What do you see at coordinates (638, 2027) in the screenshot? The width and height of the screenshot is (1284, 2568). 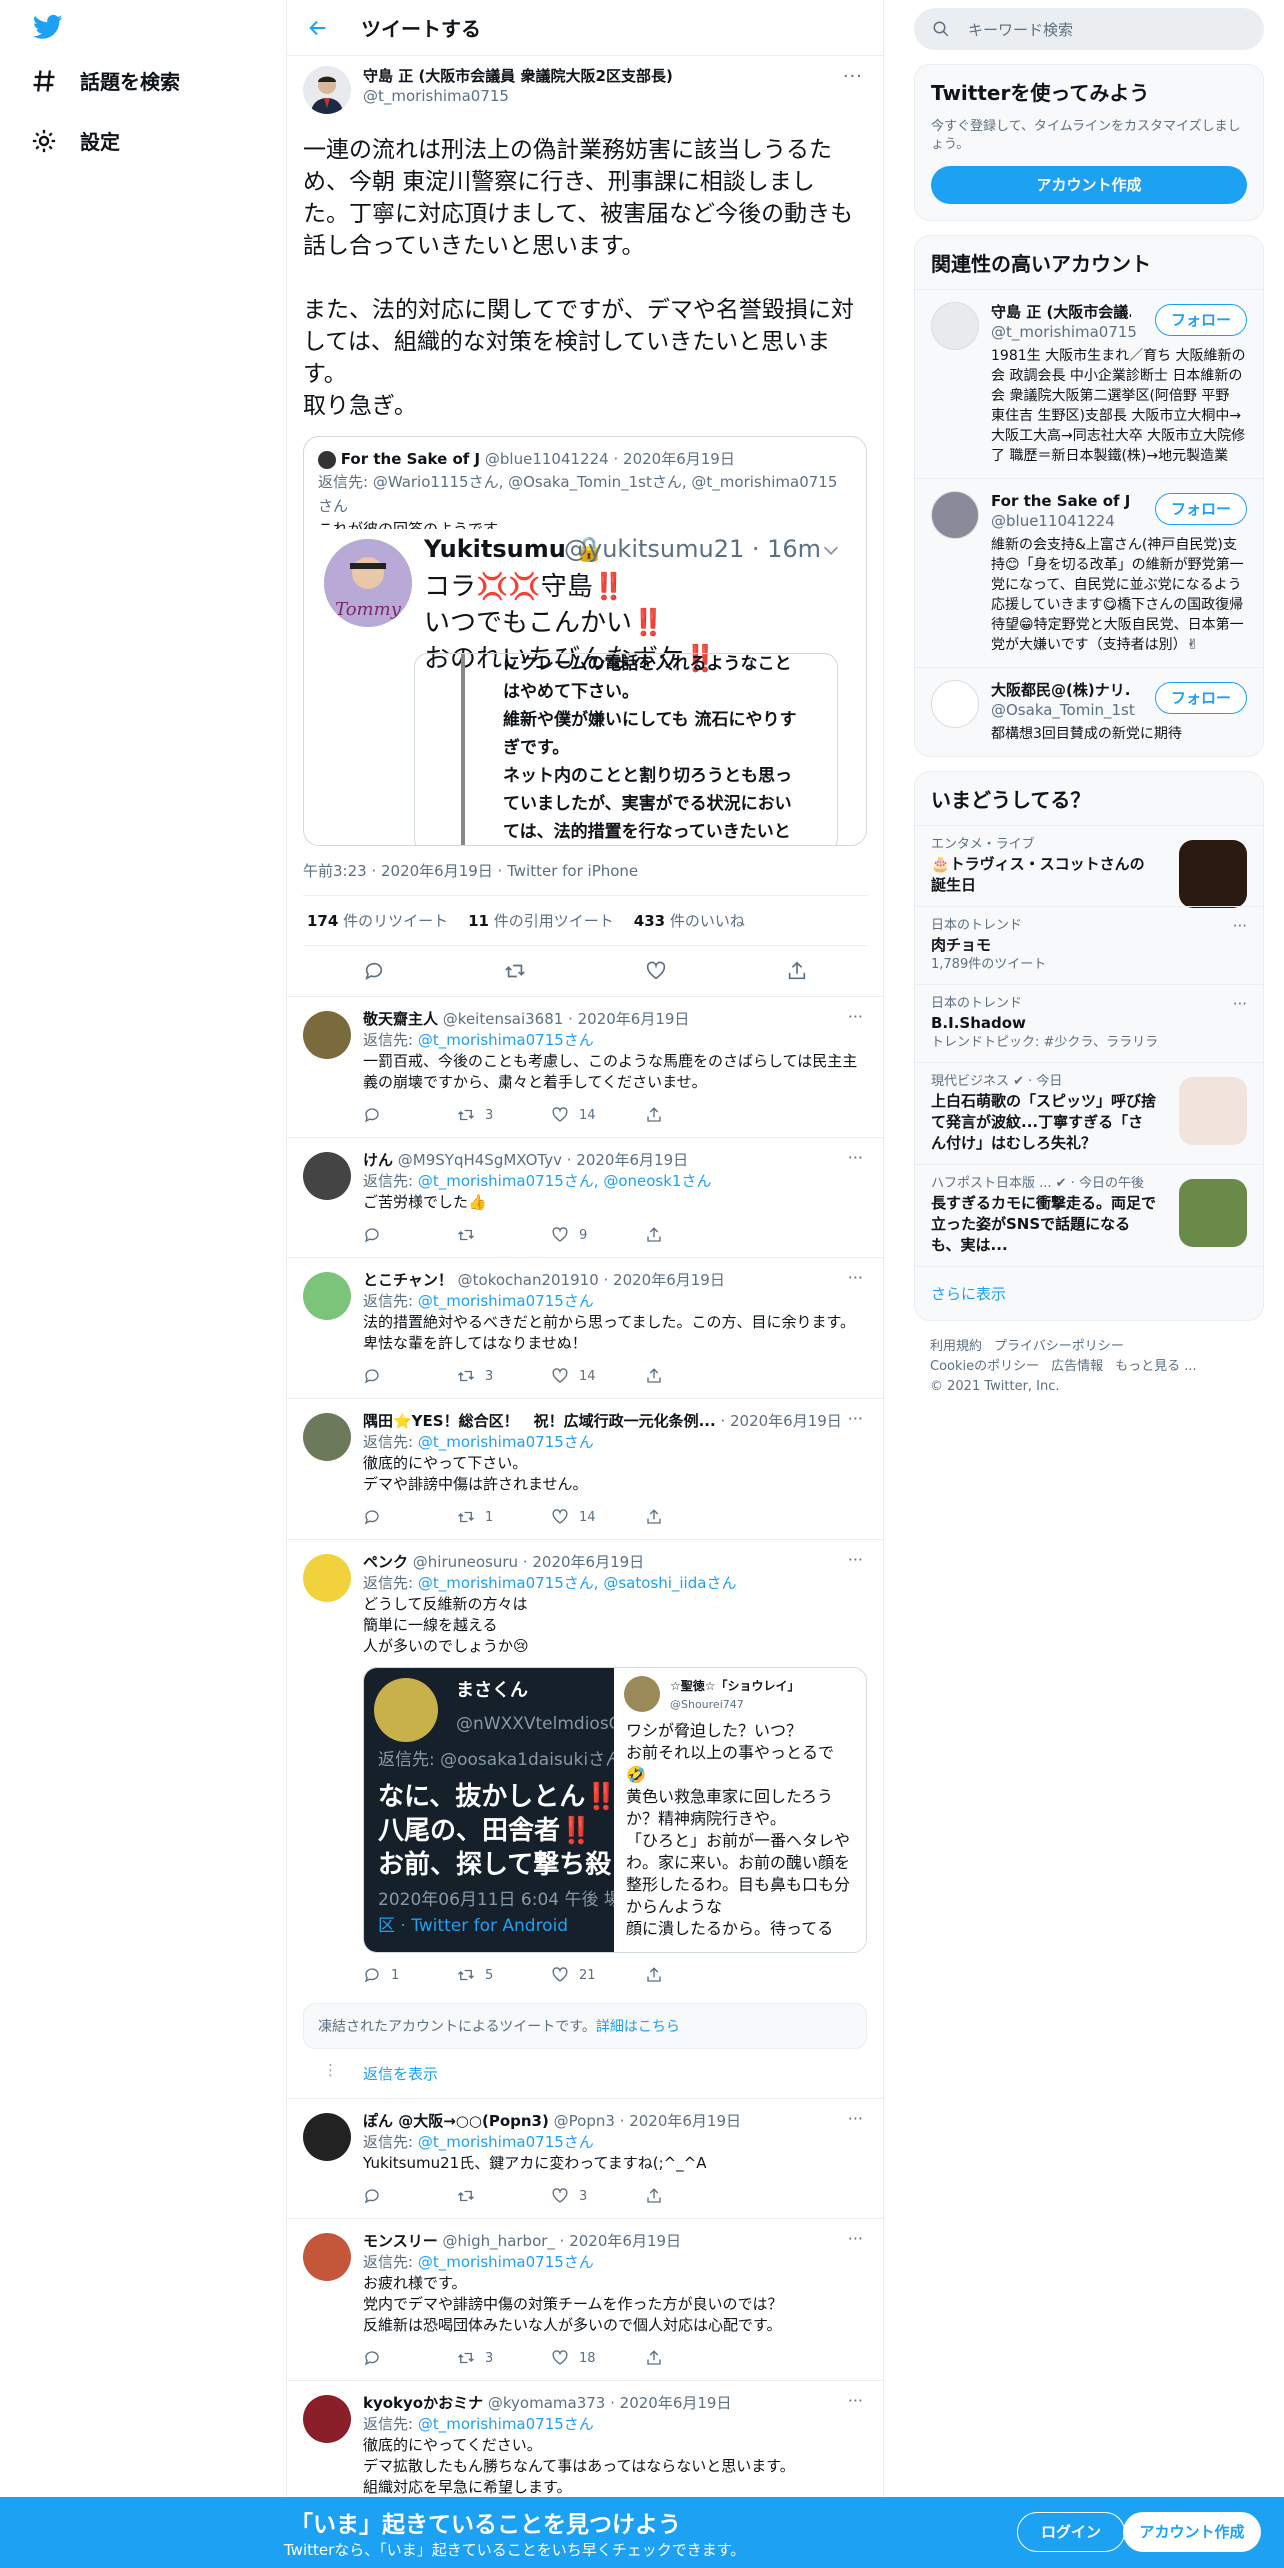 I see `frozen-link: 詳細はこちら` at bounding box center [638, 2027].